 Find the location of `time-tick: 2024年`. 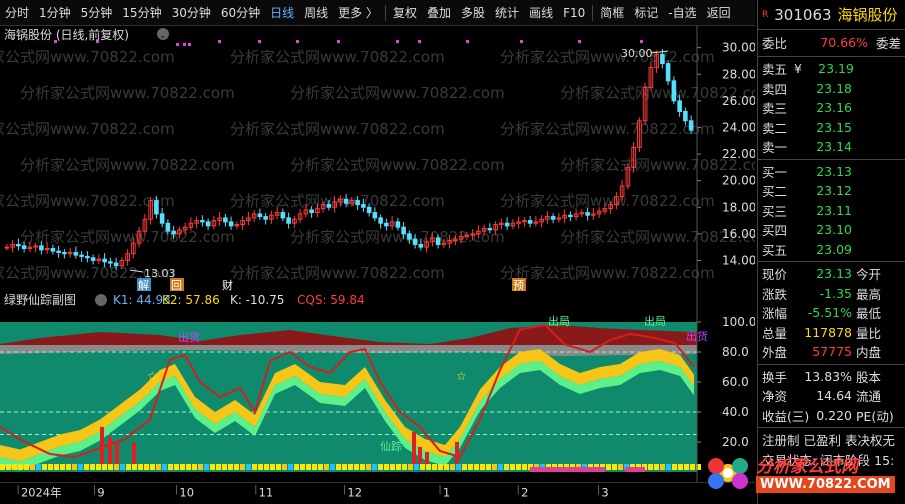

time-tick: 2024年 is located at coordinates (41, 492).